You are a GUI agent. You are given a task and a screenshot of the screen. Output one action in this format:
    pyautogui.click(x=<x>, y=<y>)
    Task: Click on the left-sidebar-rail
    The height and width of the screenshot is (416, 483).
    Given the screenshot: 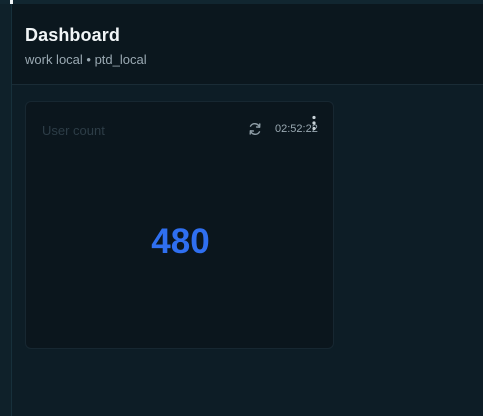 What is the action you would take?
    pyautogui.click(x=6, y=210)
    